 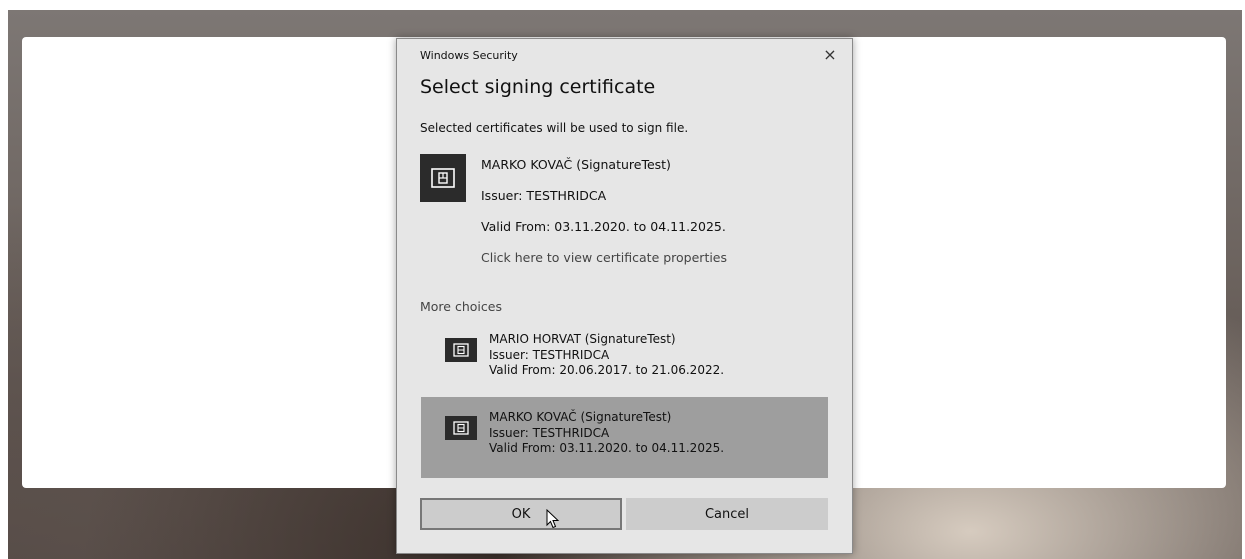 I want to click on more-choices-label: More choices, so click(x=461, y=306).